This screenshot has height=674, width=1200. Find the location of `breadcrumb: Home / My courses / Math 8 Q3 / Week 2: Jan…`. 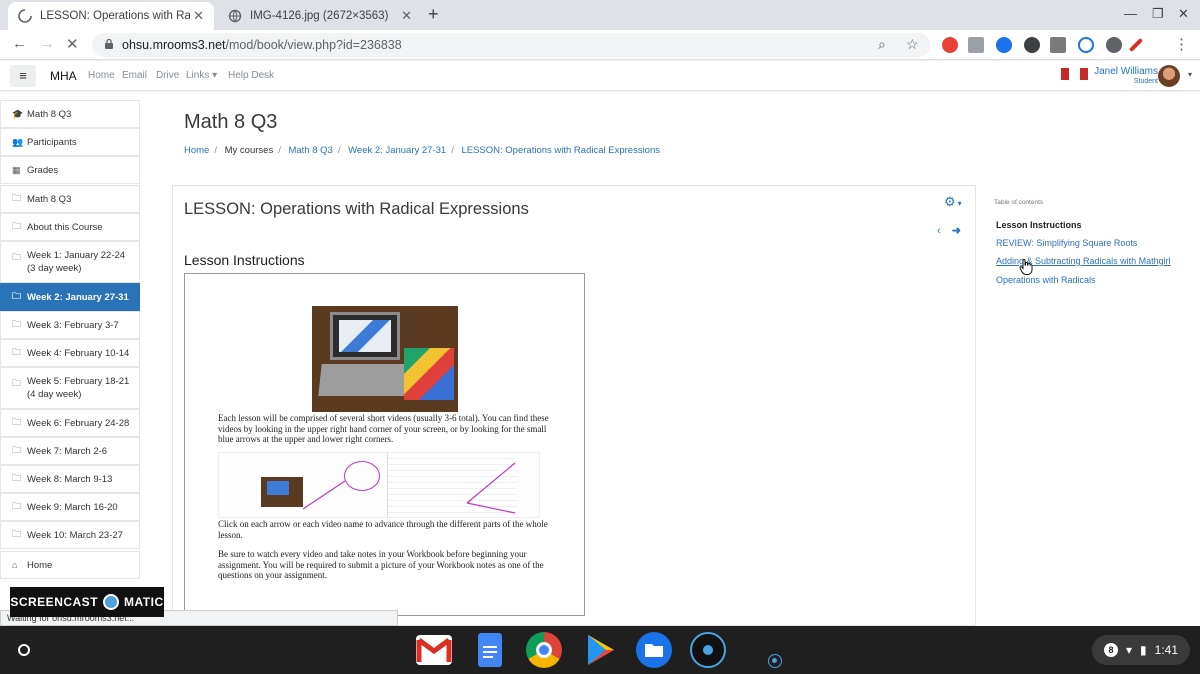

breadcrumb: Home / My courses / Math 8 Q3 / Week 2: Jan… is located at coordinates (422, 150).